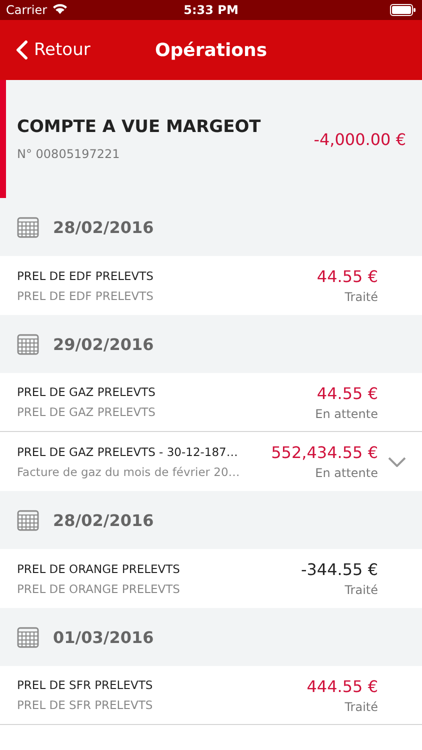  I want to click on carrier-label: Carrier, so click(27, 10).